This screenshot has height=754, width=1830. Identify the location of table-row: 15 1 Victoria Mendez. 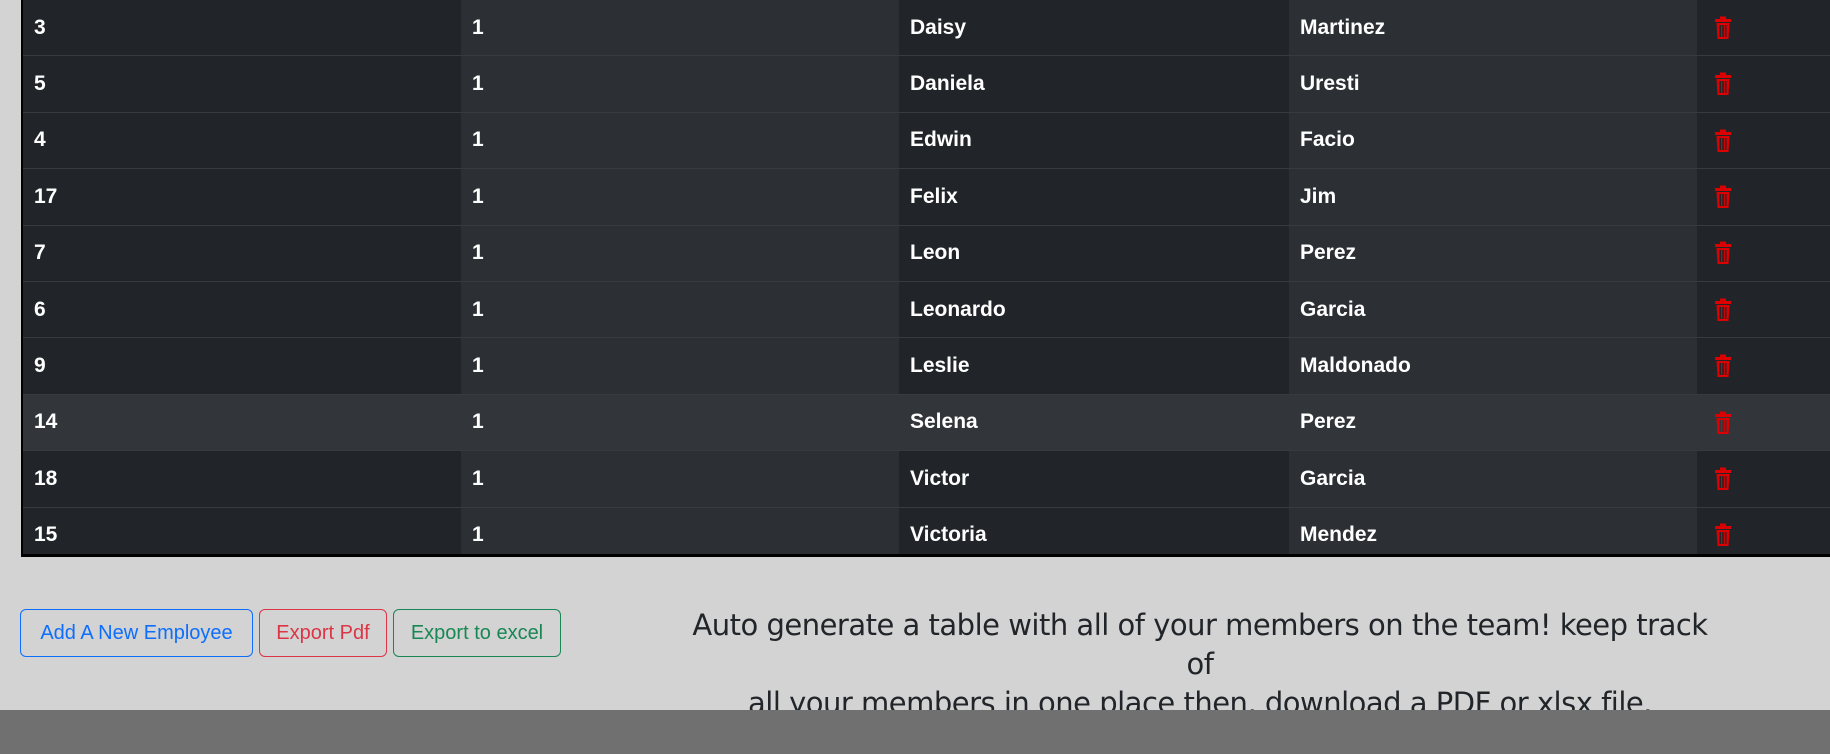
(926, 530).